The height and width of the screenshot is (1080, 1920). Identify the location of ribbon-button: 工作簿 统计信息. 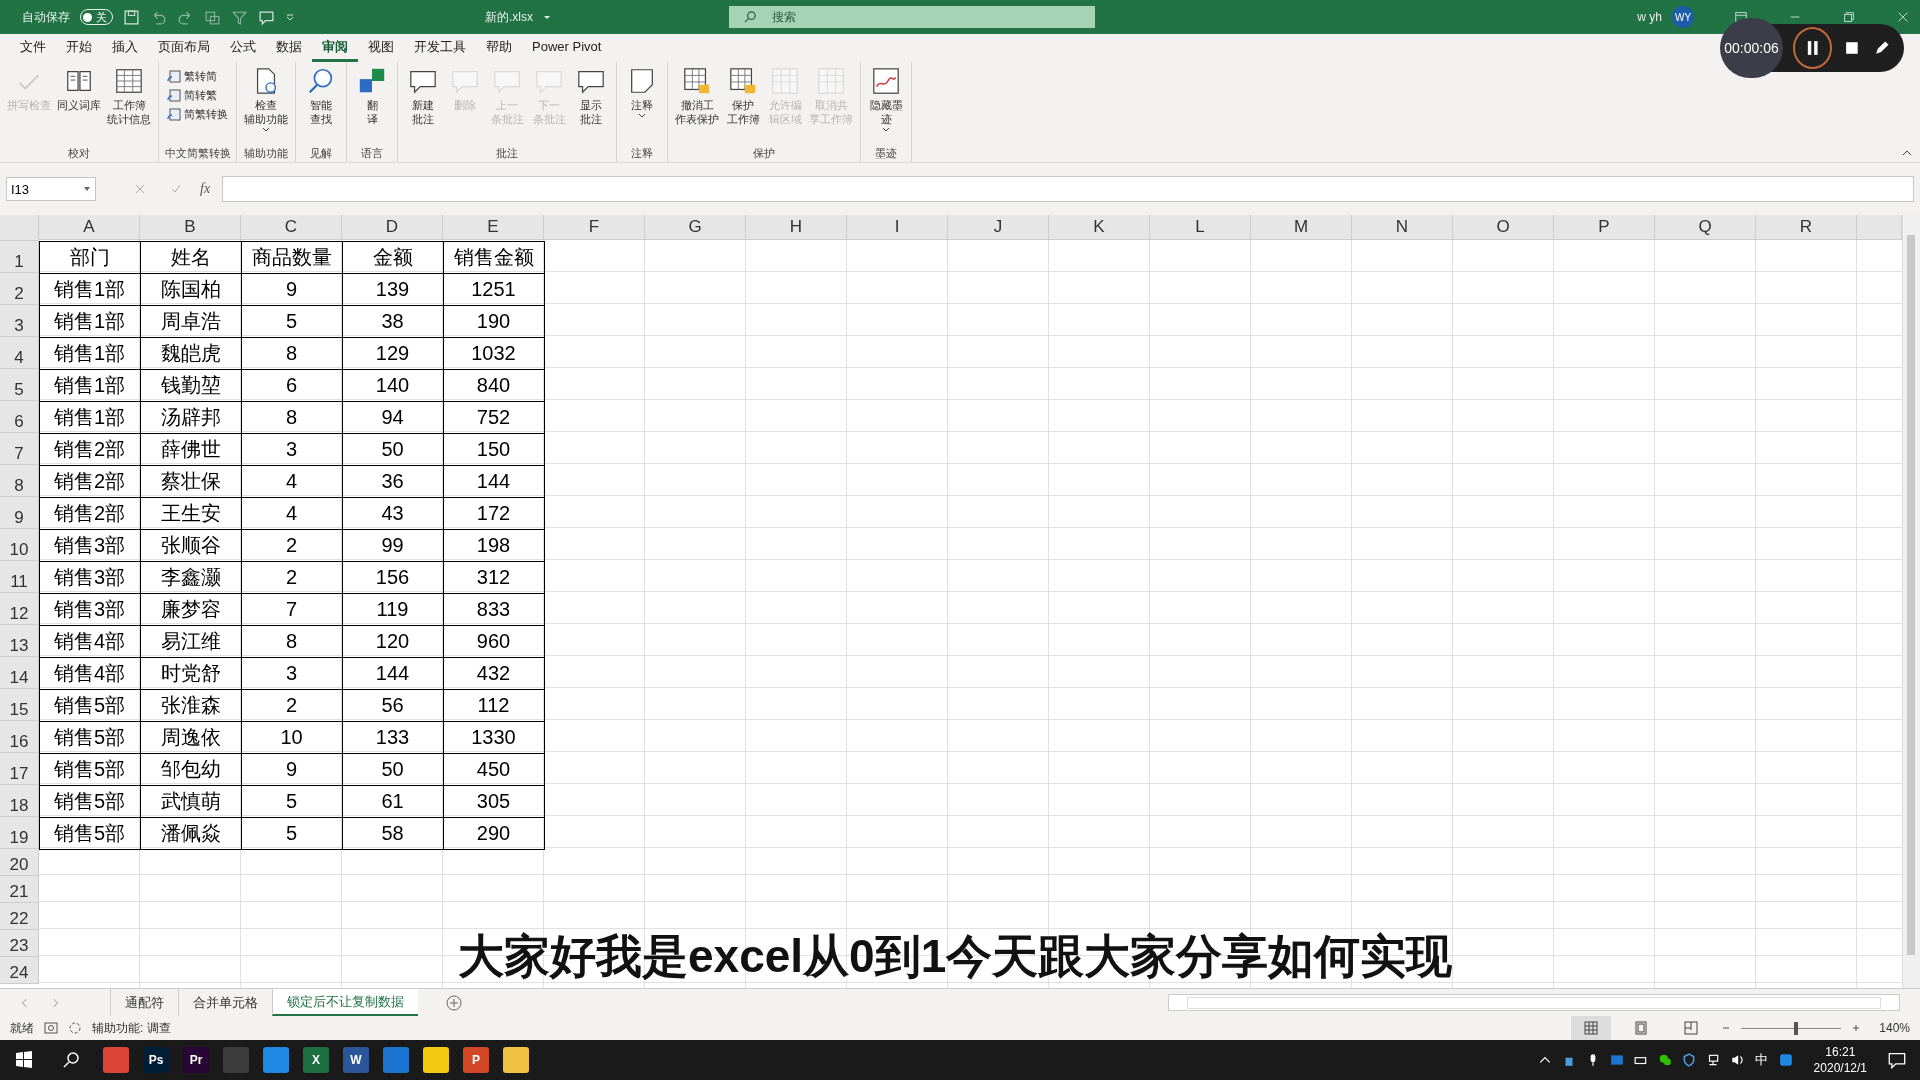
(129, 104).